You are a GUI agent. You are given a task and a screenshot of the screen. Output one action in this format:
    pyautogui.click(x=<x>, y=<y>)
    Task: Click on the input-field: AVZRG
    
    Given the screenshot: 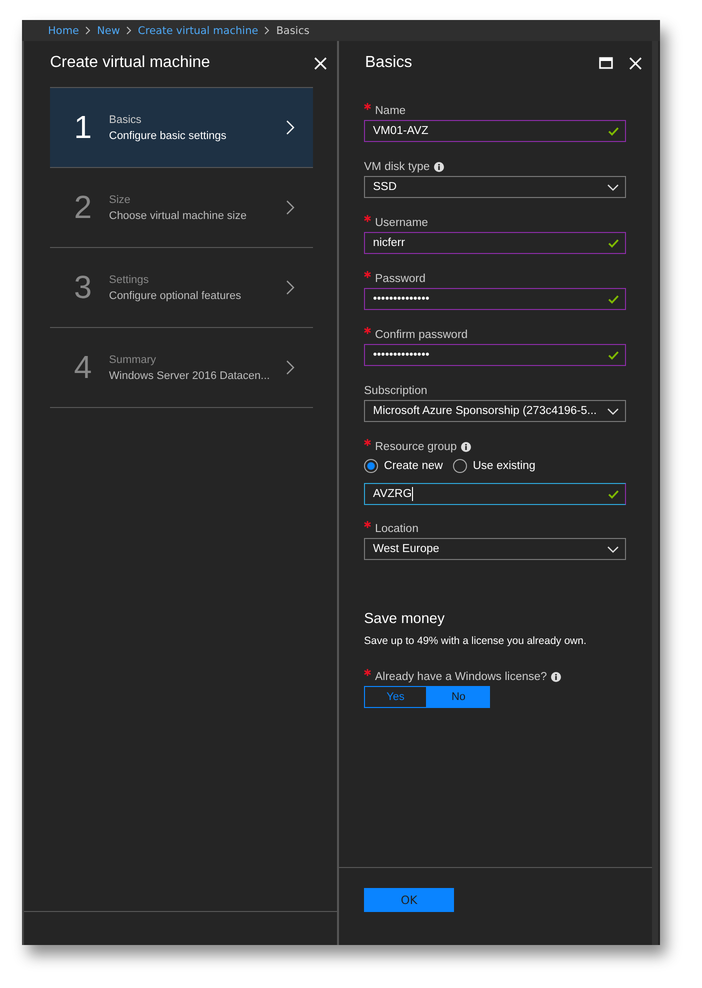 What is the action you would take?
    pyautogui.click(x=495, y=494)
    